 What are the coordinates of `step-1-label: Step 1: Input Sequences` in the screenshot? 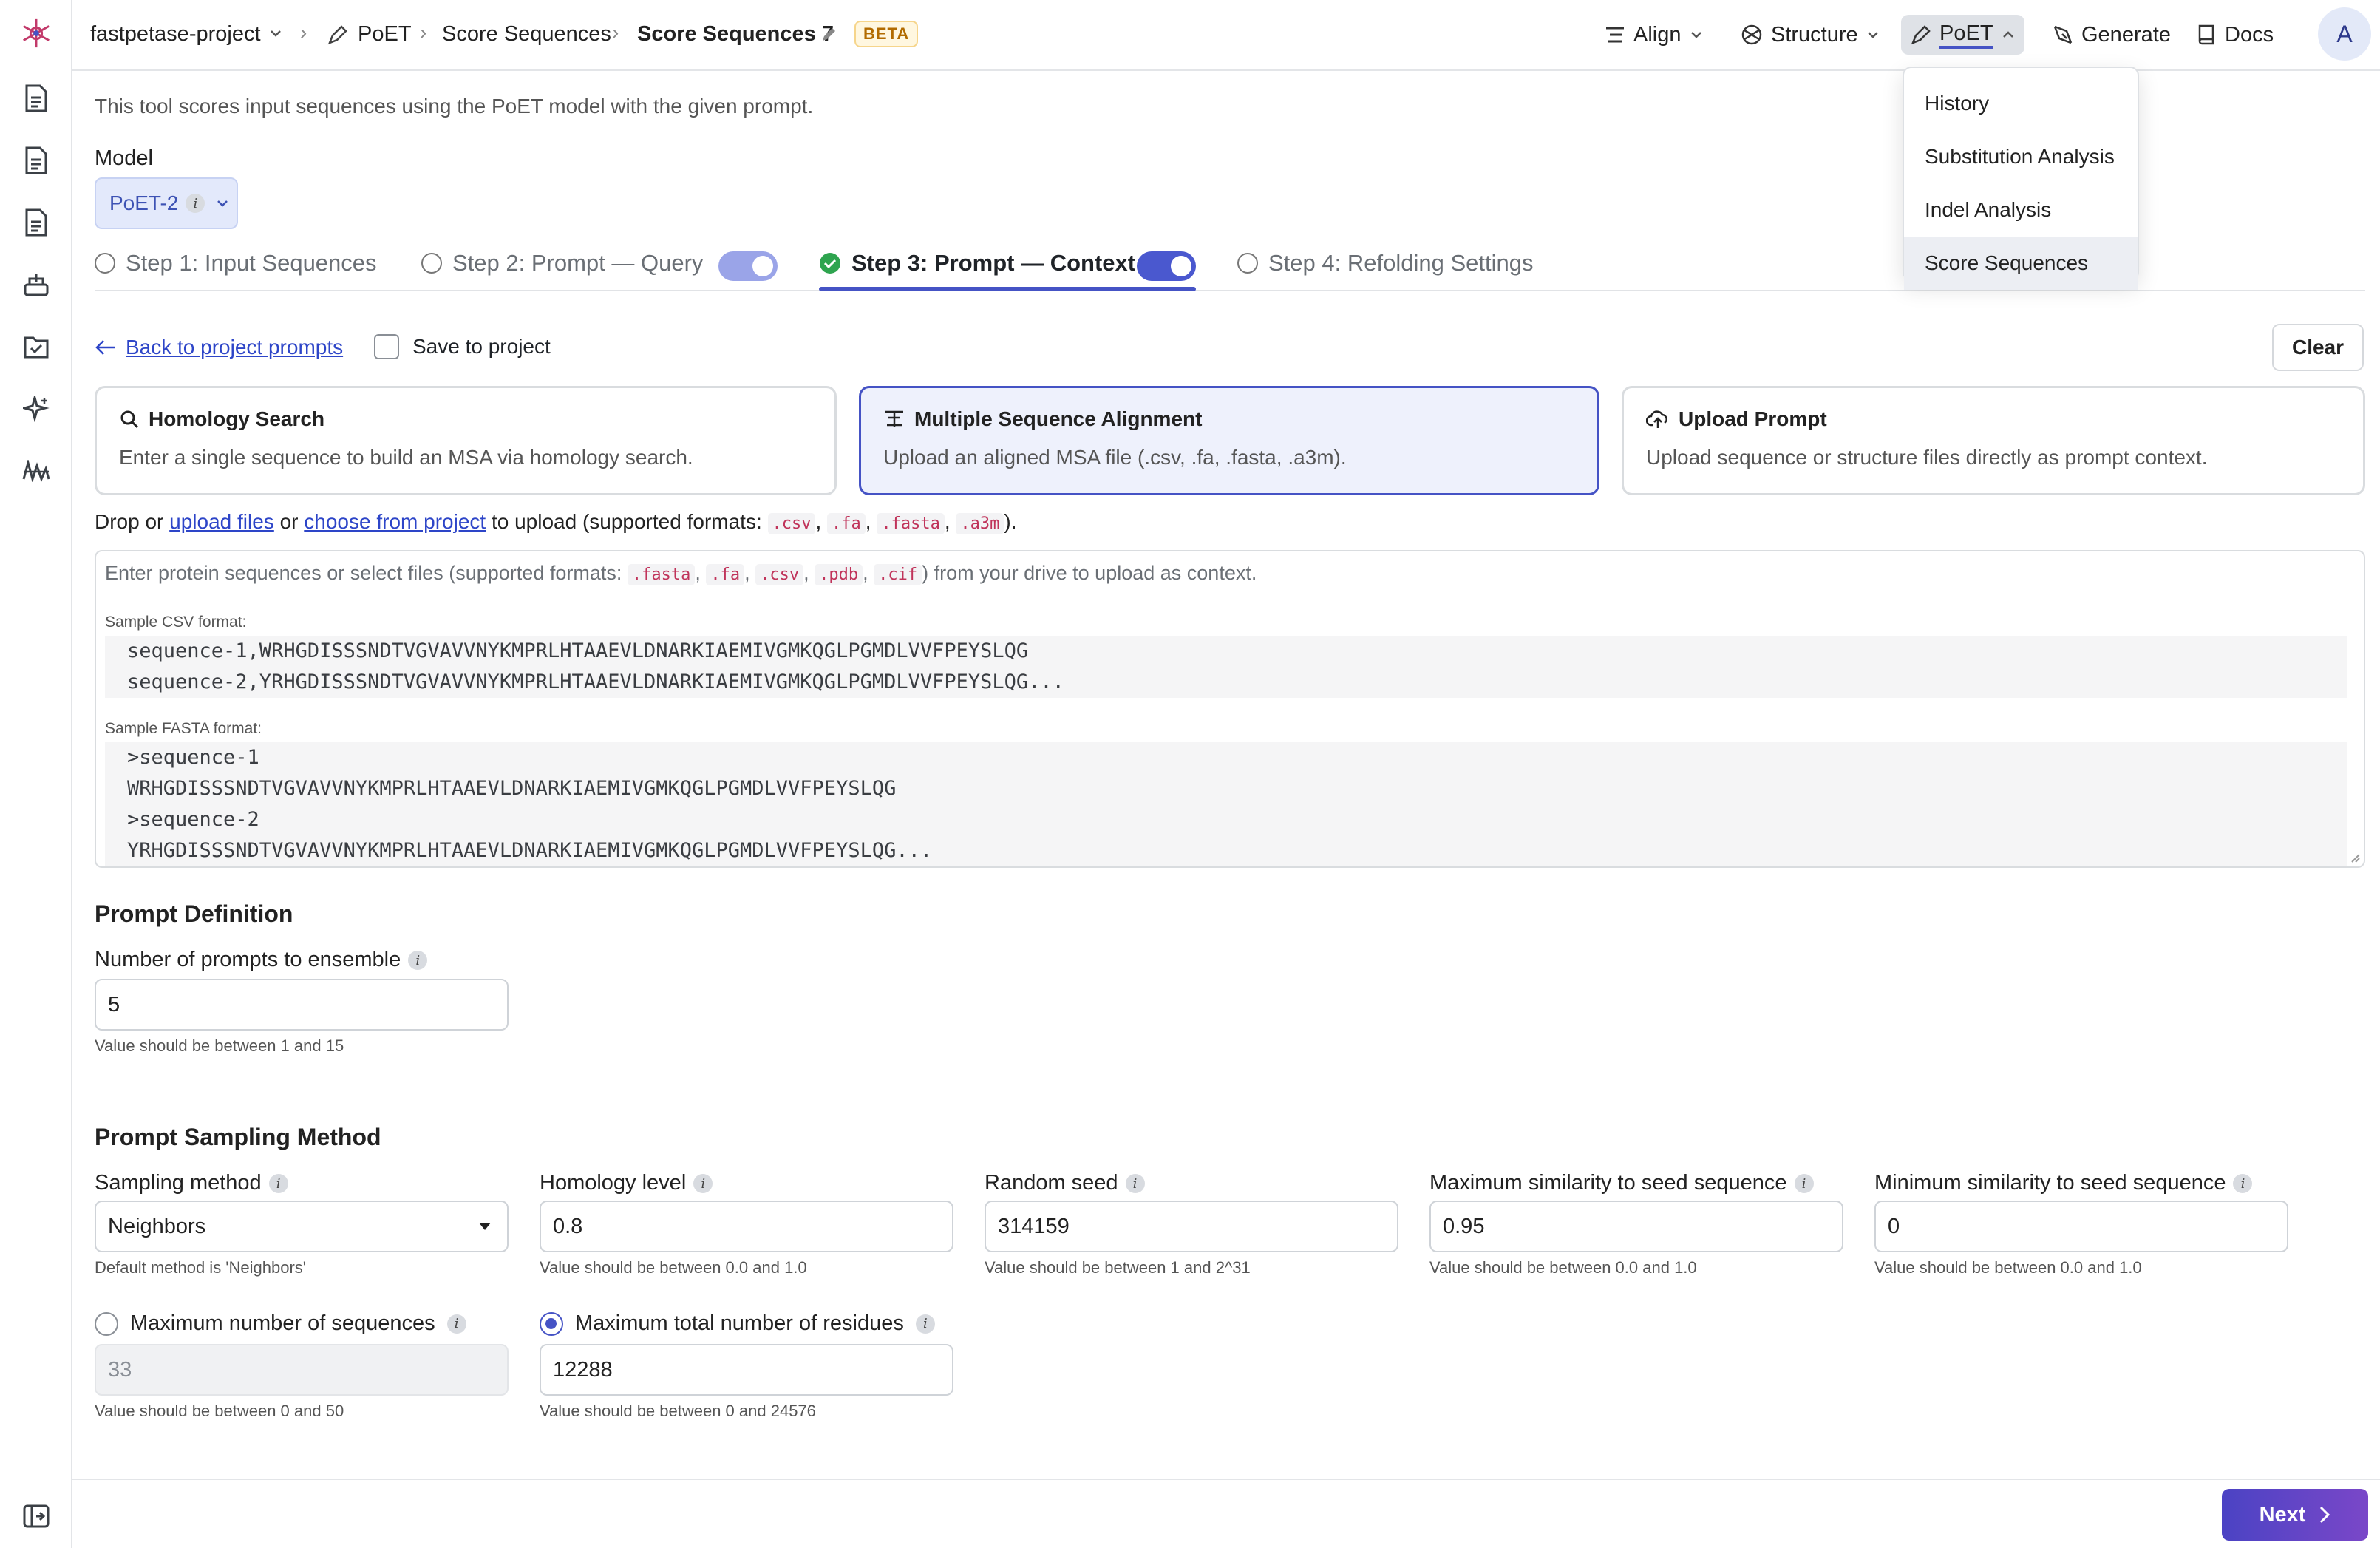 It's located at (252, 263).